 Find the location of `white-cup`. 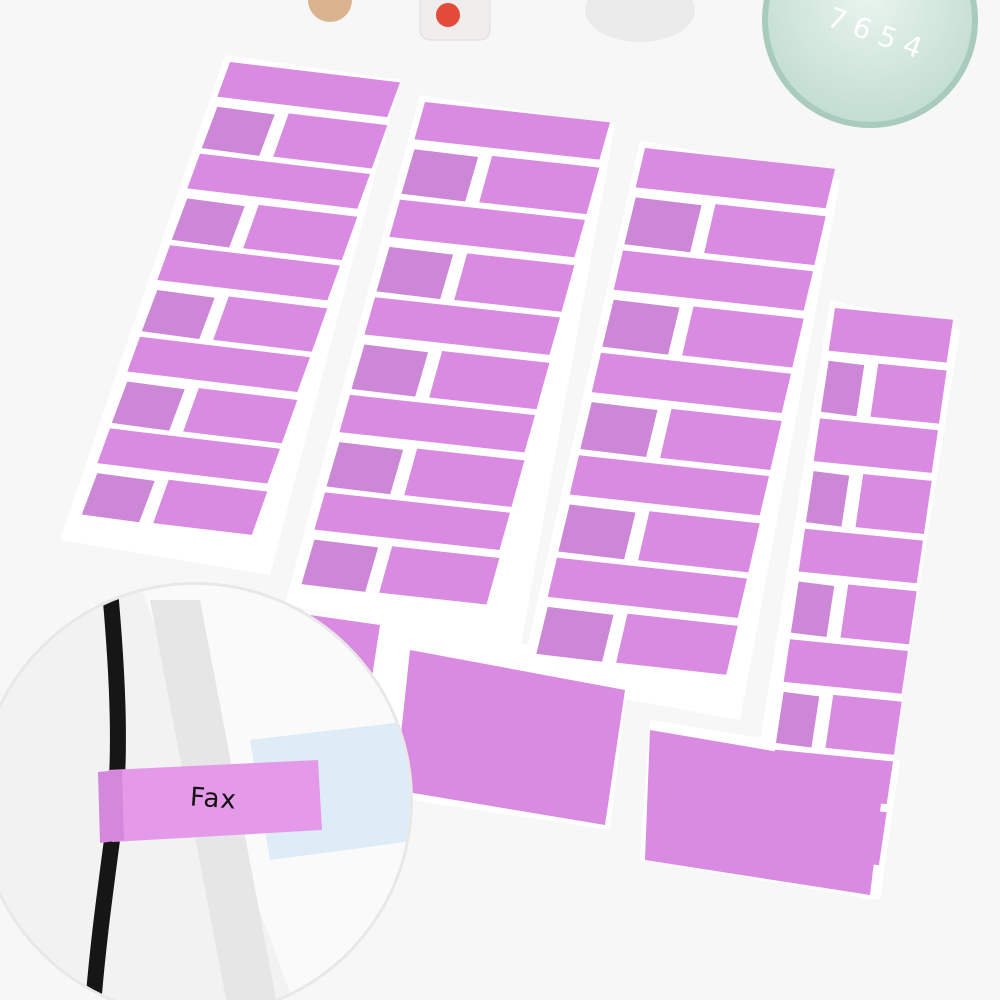

white-cup is located at coordinates (640, 21).